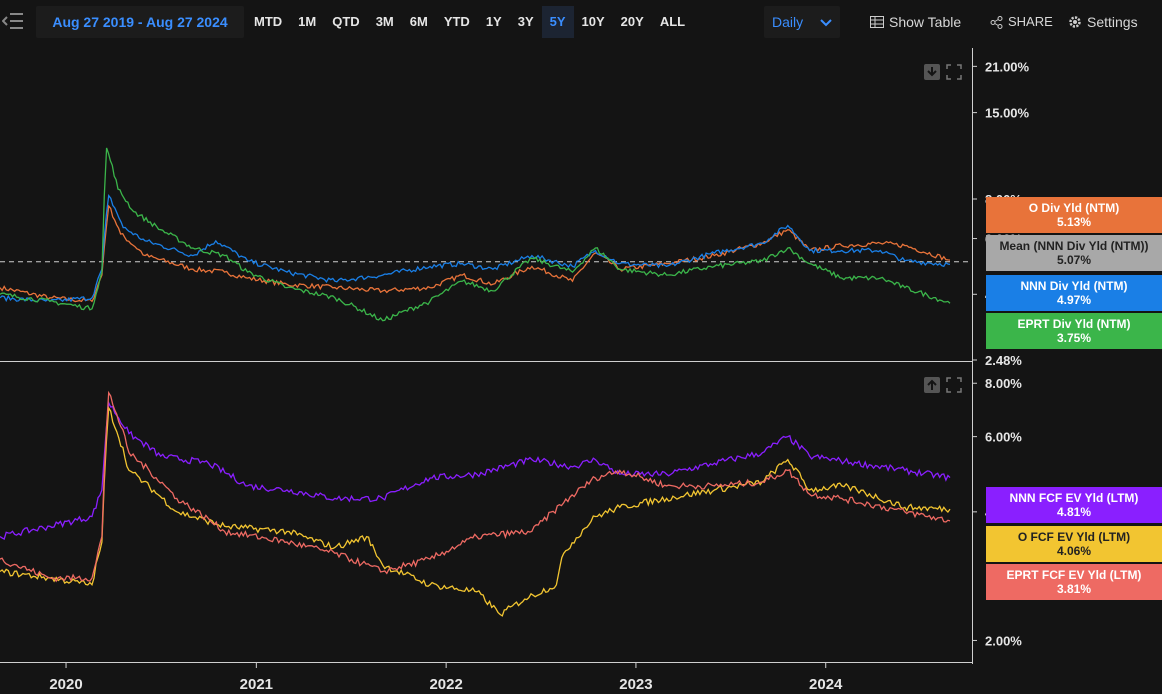 Image resolution: width=1162 pixels, height=694 pixels. What do you see at coordinates (635, 684) in the screenshot?
I see `x-tick-label: 2023` at bounding box center [635, 684].